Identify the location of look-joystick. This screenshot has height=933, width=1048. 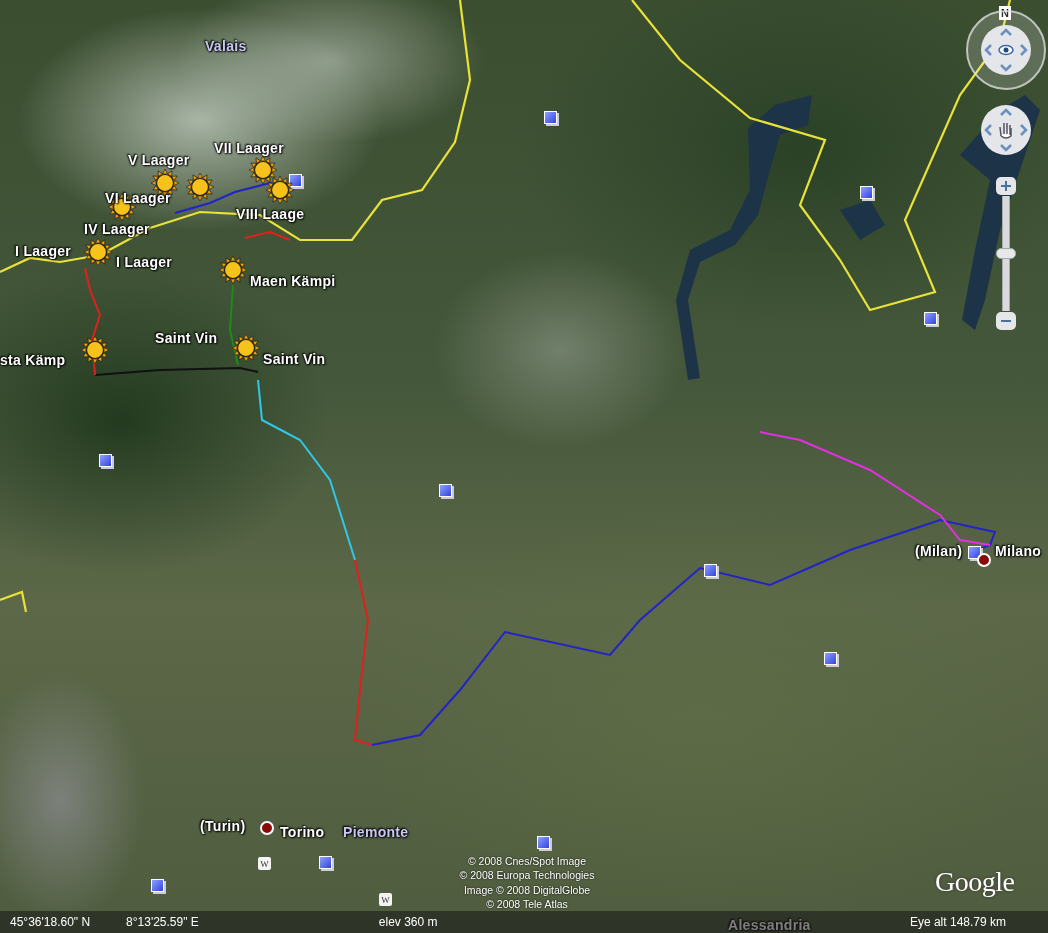
(1006, 50).